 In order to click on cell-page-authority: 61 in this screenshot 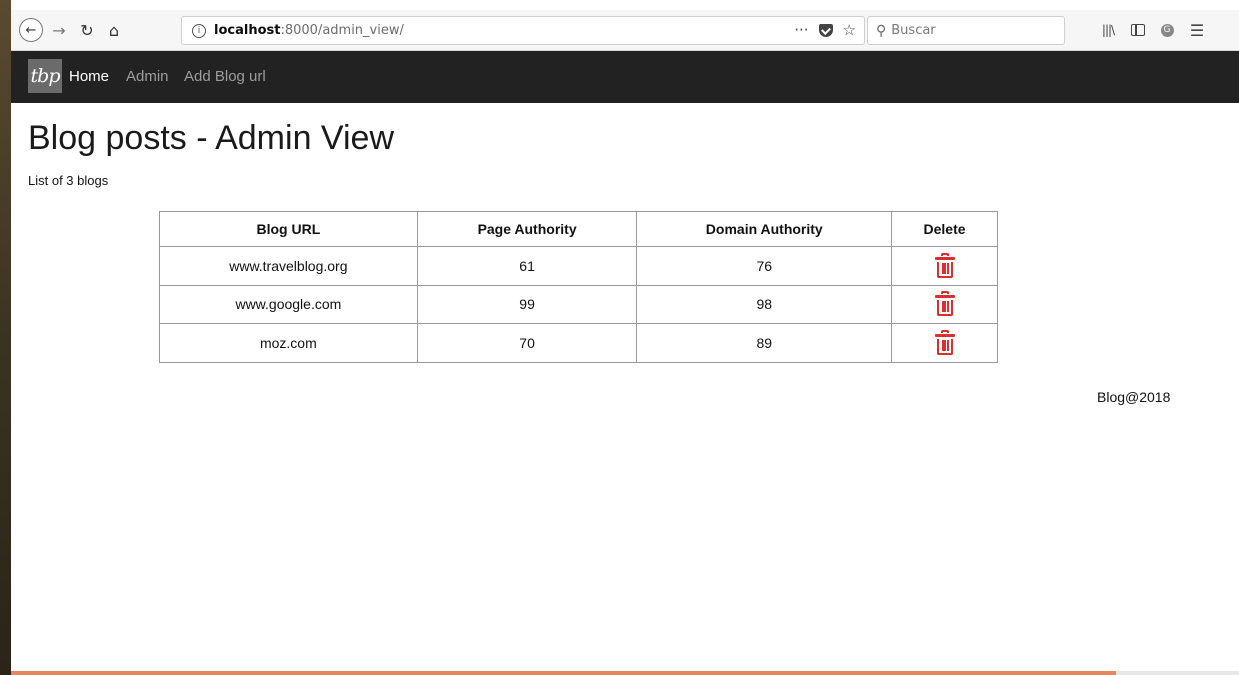, I will do `click(527, 266)`.